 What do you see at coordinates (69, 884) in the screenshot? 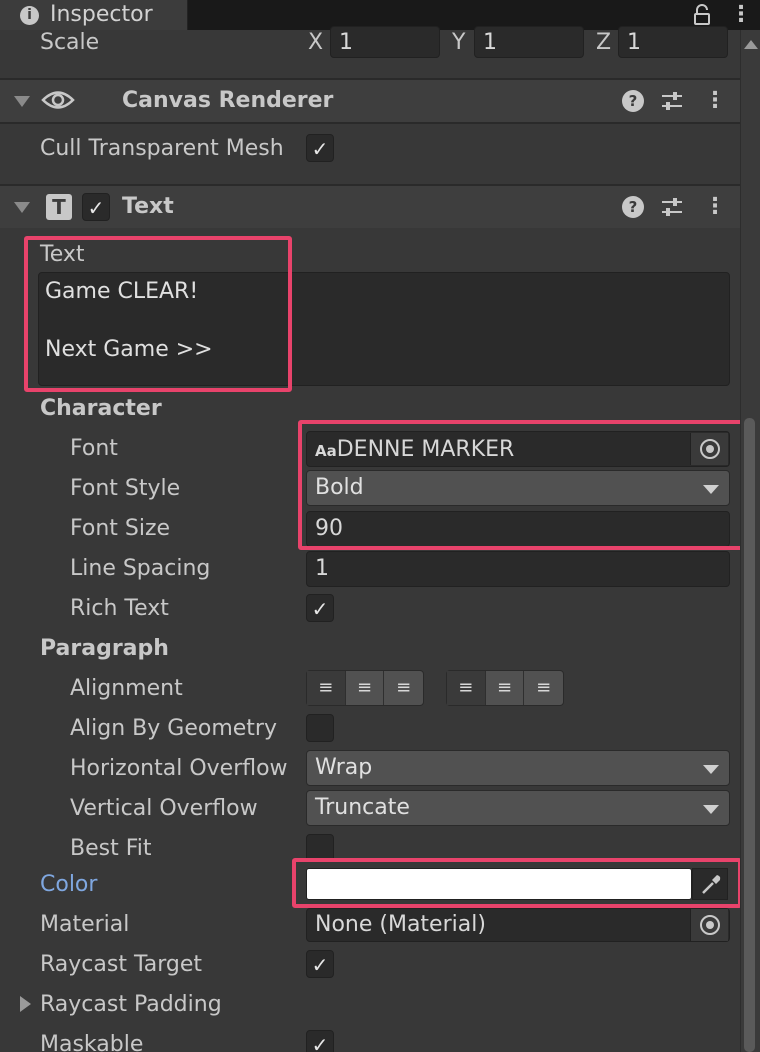
I see `color-label: Color` at bounding box center [69, 884].